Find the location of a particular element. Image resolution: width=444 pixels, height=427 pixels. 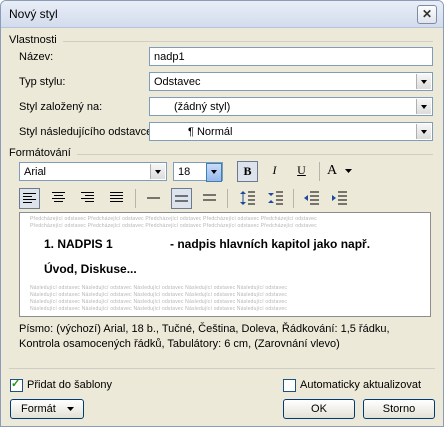

style-type-value: Odstavec is located at coordinates (177, 82).